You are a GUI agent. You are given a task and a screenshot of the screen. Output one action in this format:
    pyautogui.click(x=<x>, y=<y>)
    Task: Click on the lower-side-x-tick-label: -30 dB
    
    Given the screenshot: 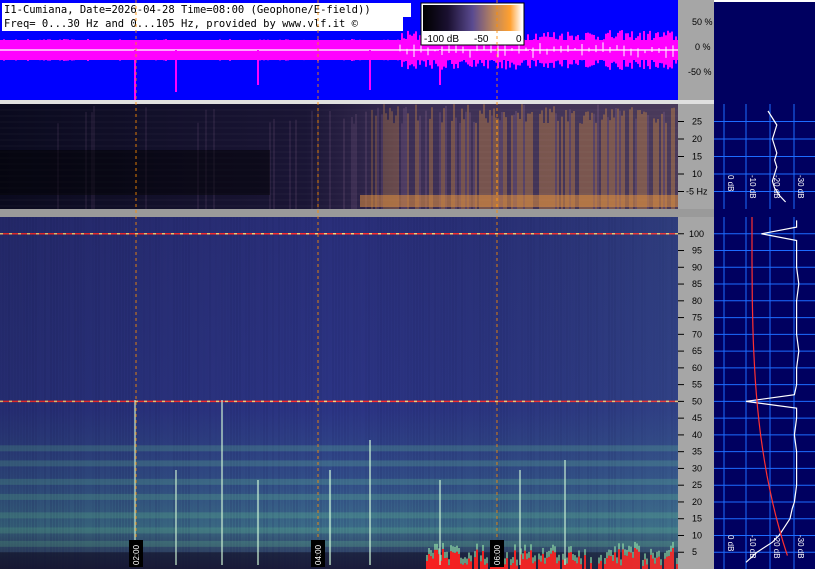 What is the action you would take?
    pyautogui.click(x=800, y=547)
    